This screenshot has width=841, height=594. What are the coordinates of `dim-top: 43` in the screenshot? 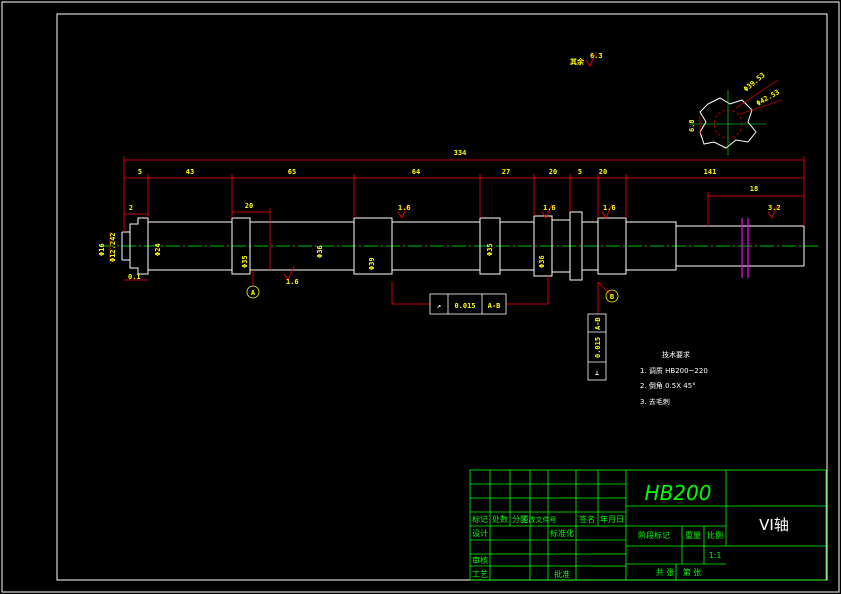 It's located at (190, 172).